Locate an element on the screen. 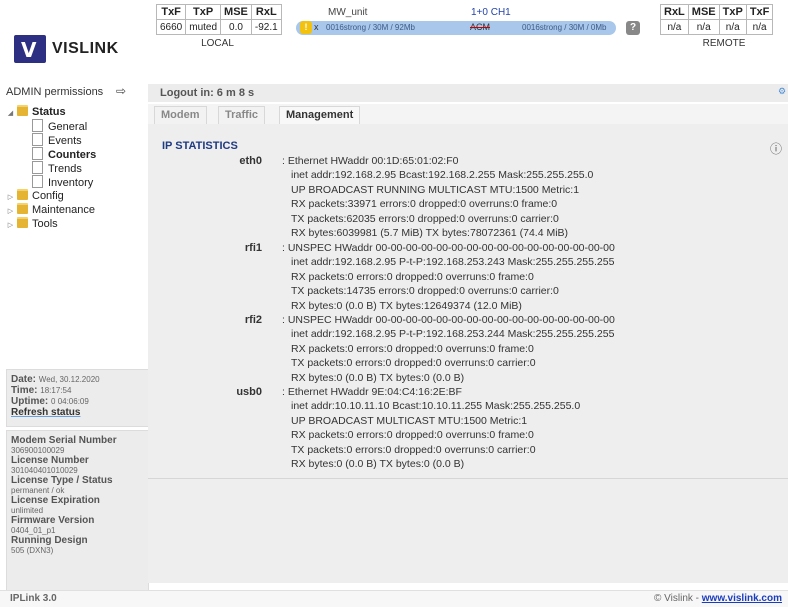  local-stats-table: TxF TxP MSE RxL 6660 muted 0.0 -92.1 is located at coordinates (218, 19).